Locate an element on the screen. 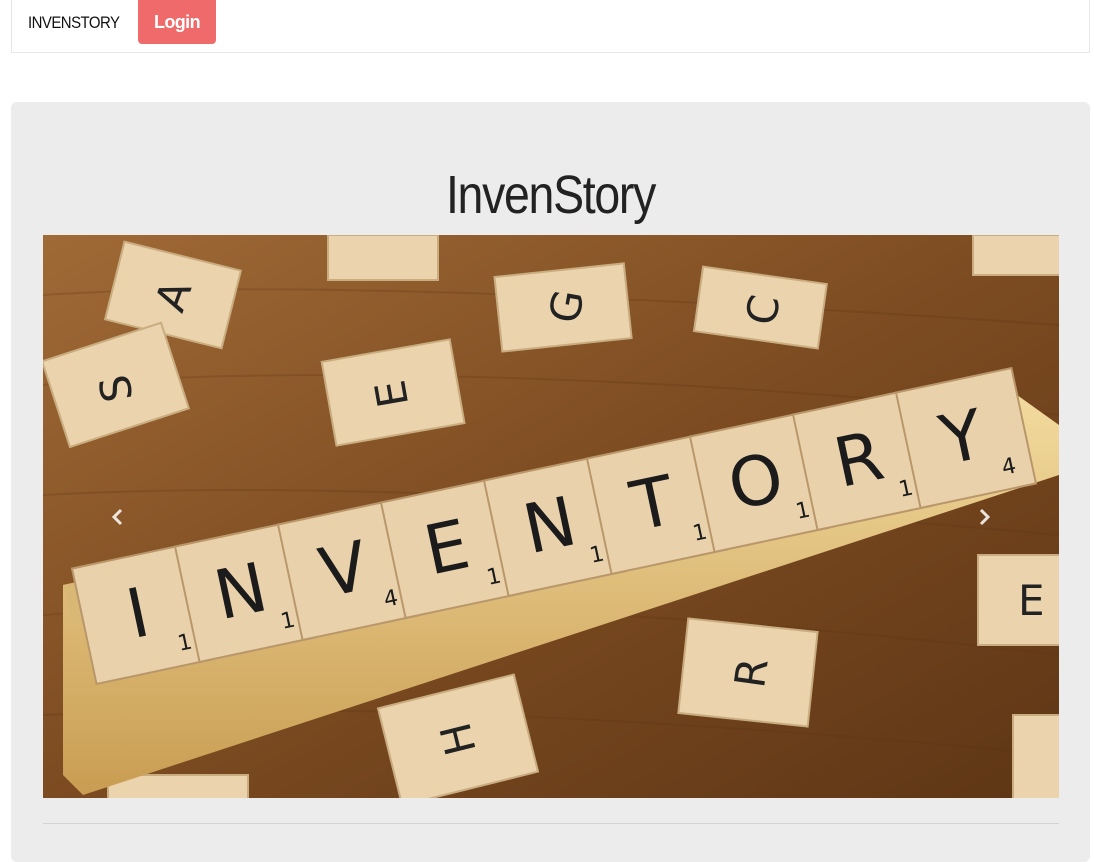 This screenshot has width=1094, height=862. chevron-right-icon is located at coordinates (985, 516).